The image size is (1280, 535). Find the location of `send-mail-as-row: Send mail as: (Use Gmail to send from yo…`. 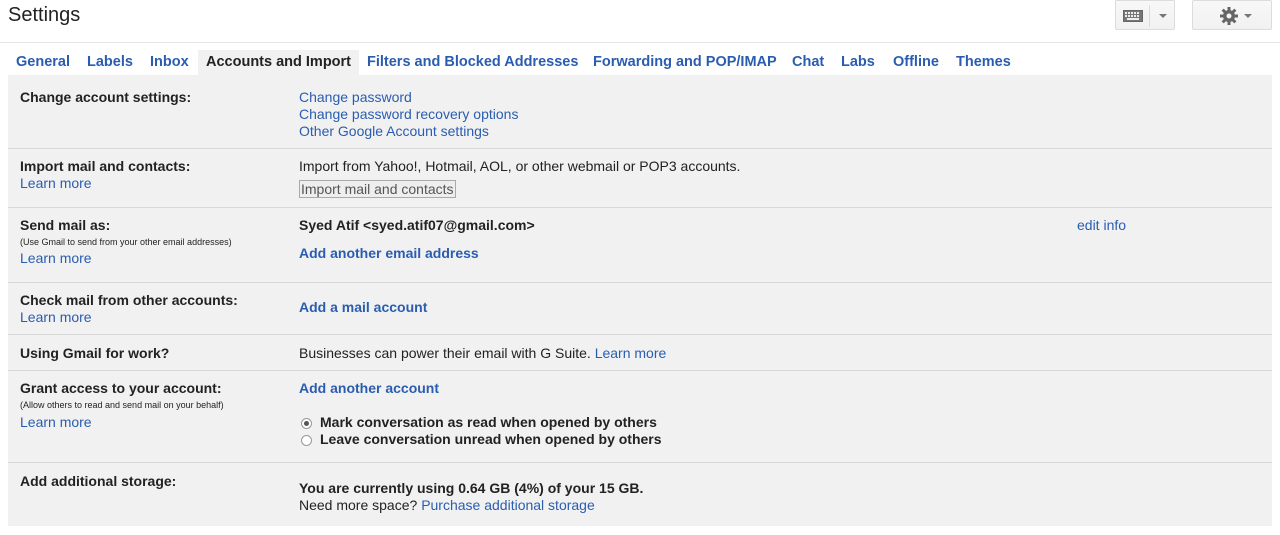

send-mail-as-row: Send mail as: (Use Gmail to send from yo… is located at coordinates (640, 245).